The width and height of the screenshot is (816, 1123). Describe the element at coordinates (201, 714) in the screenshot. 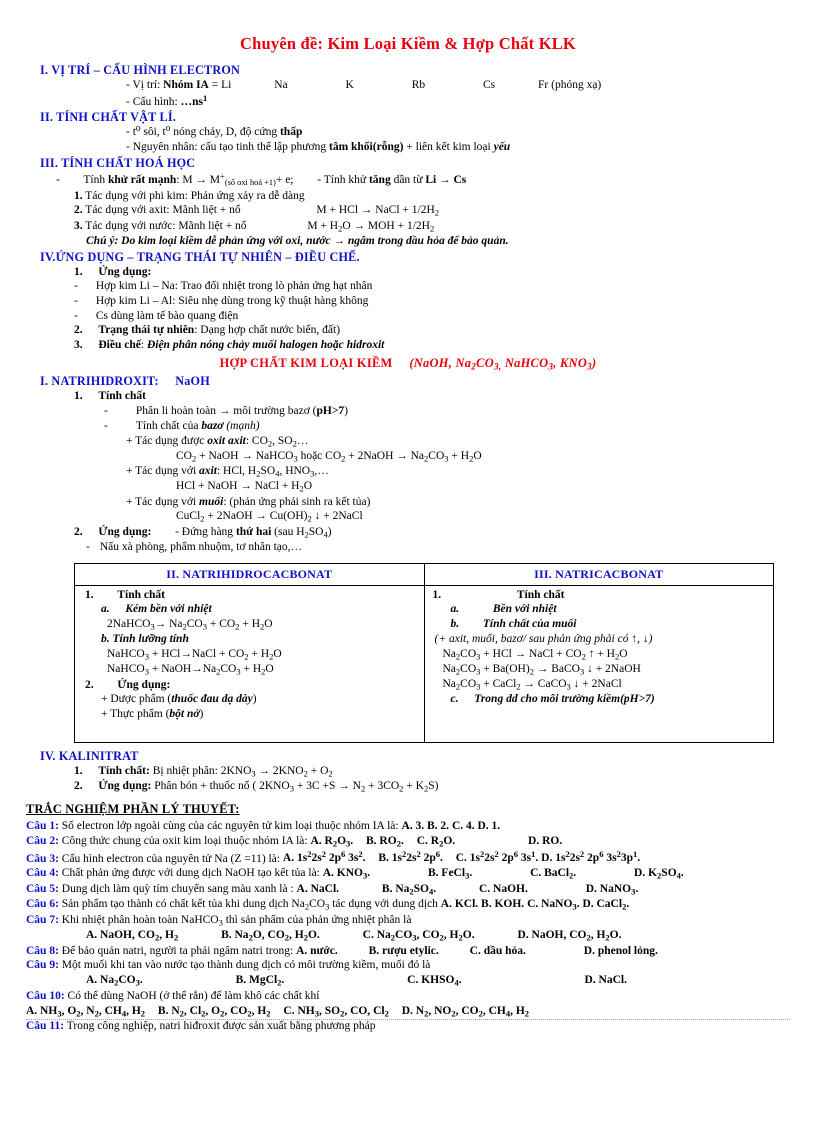

I see `c1-u2-c: )` at that location.